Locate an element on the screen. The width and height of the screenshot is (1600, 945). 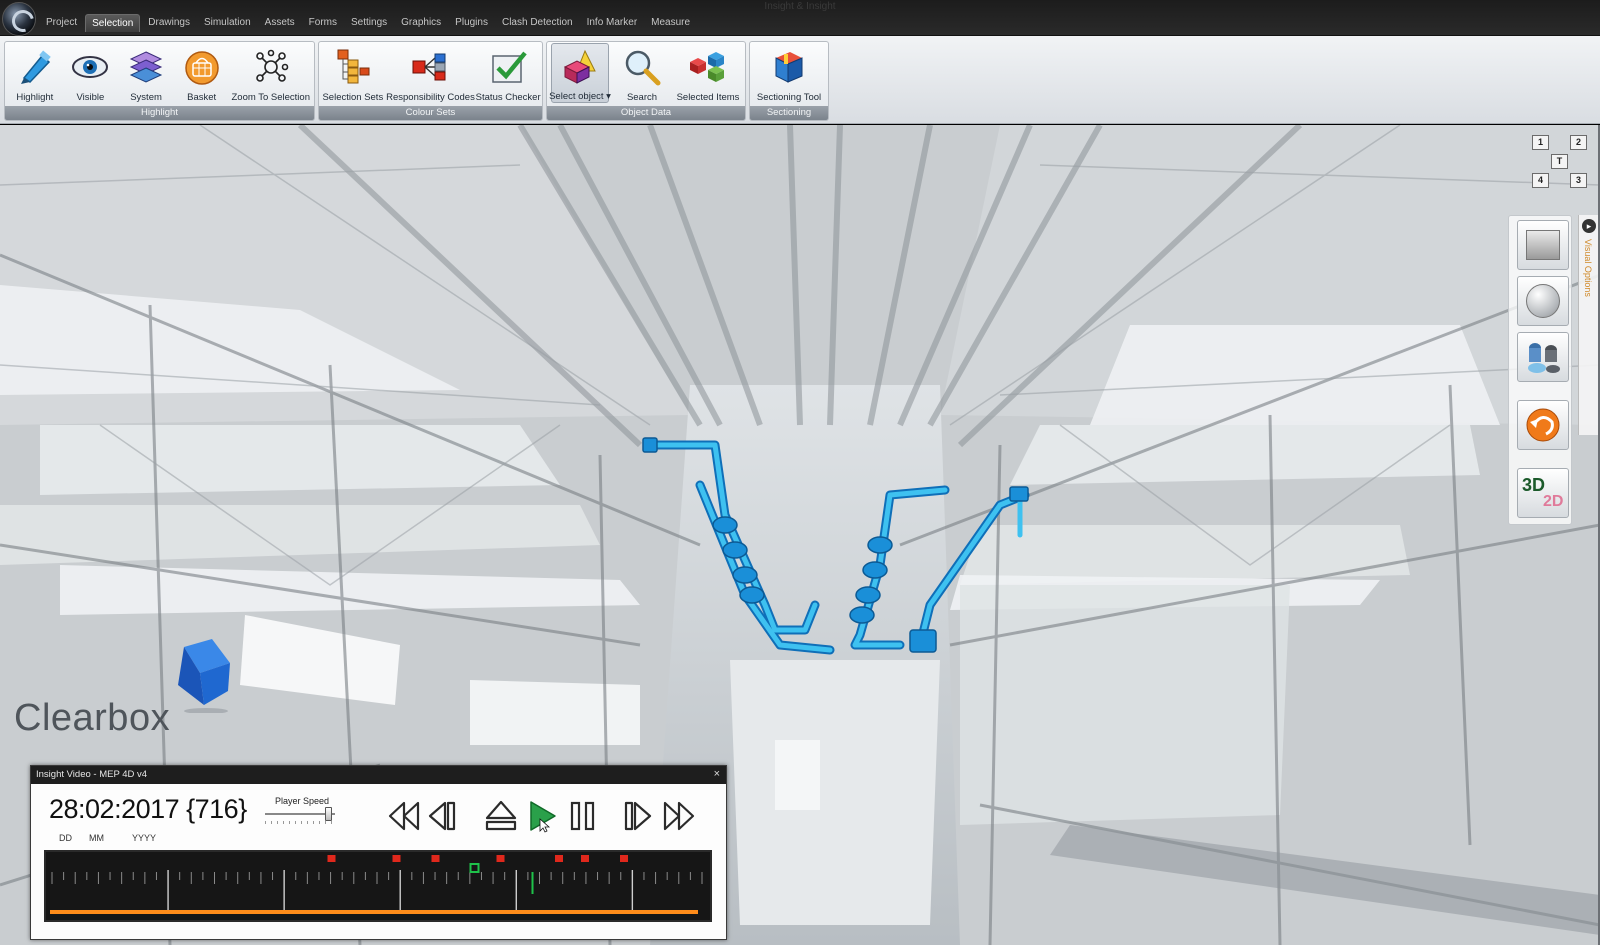
object-visibility-button is located at coordinates (1543, 357).